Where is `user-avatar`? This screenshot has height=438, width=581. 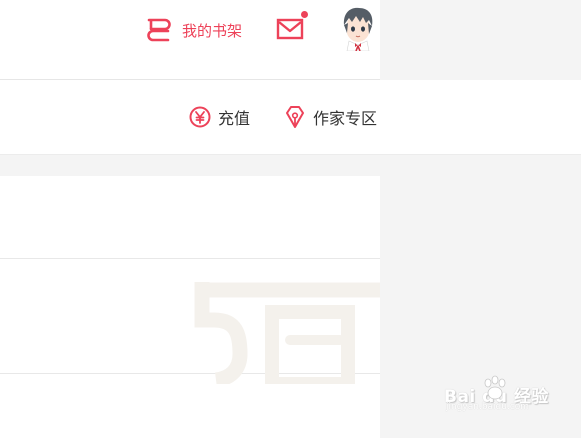
user-avatar is located at coordinates (358, 28).